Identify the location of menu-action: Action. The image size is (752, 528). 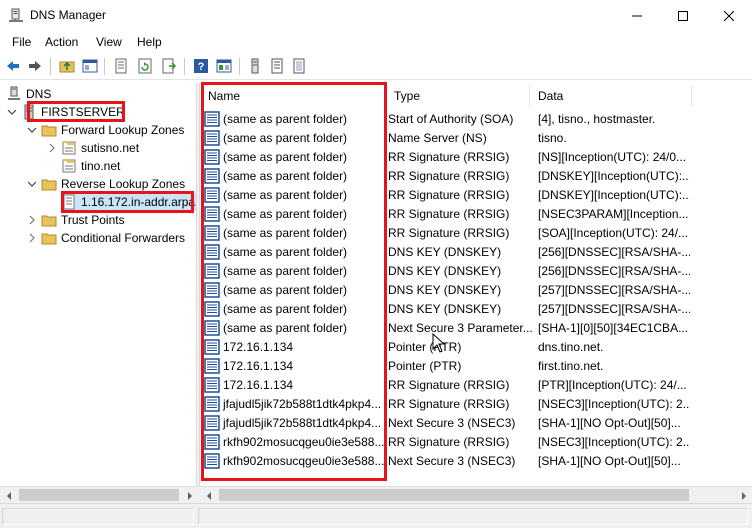
(61, 42).